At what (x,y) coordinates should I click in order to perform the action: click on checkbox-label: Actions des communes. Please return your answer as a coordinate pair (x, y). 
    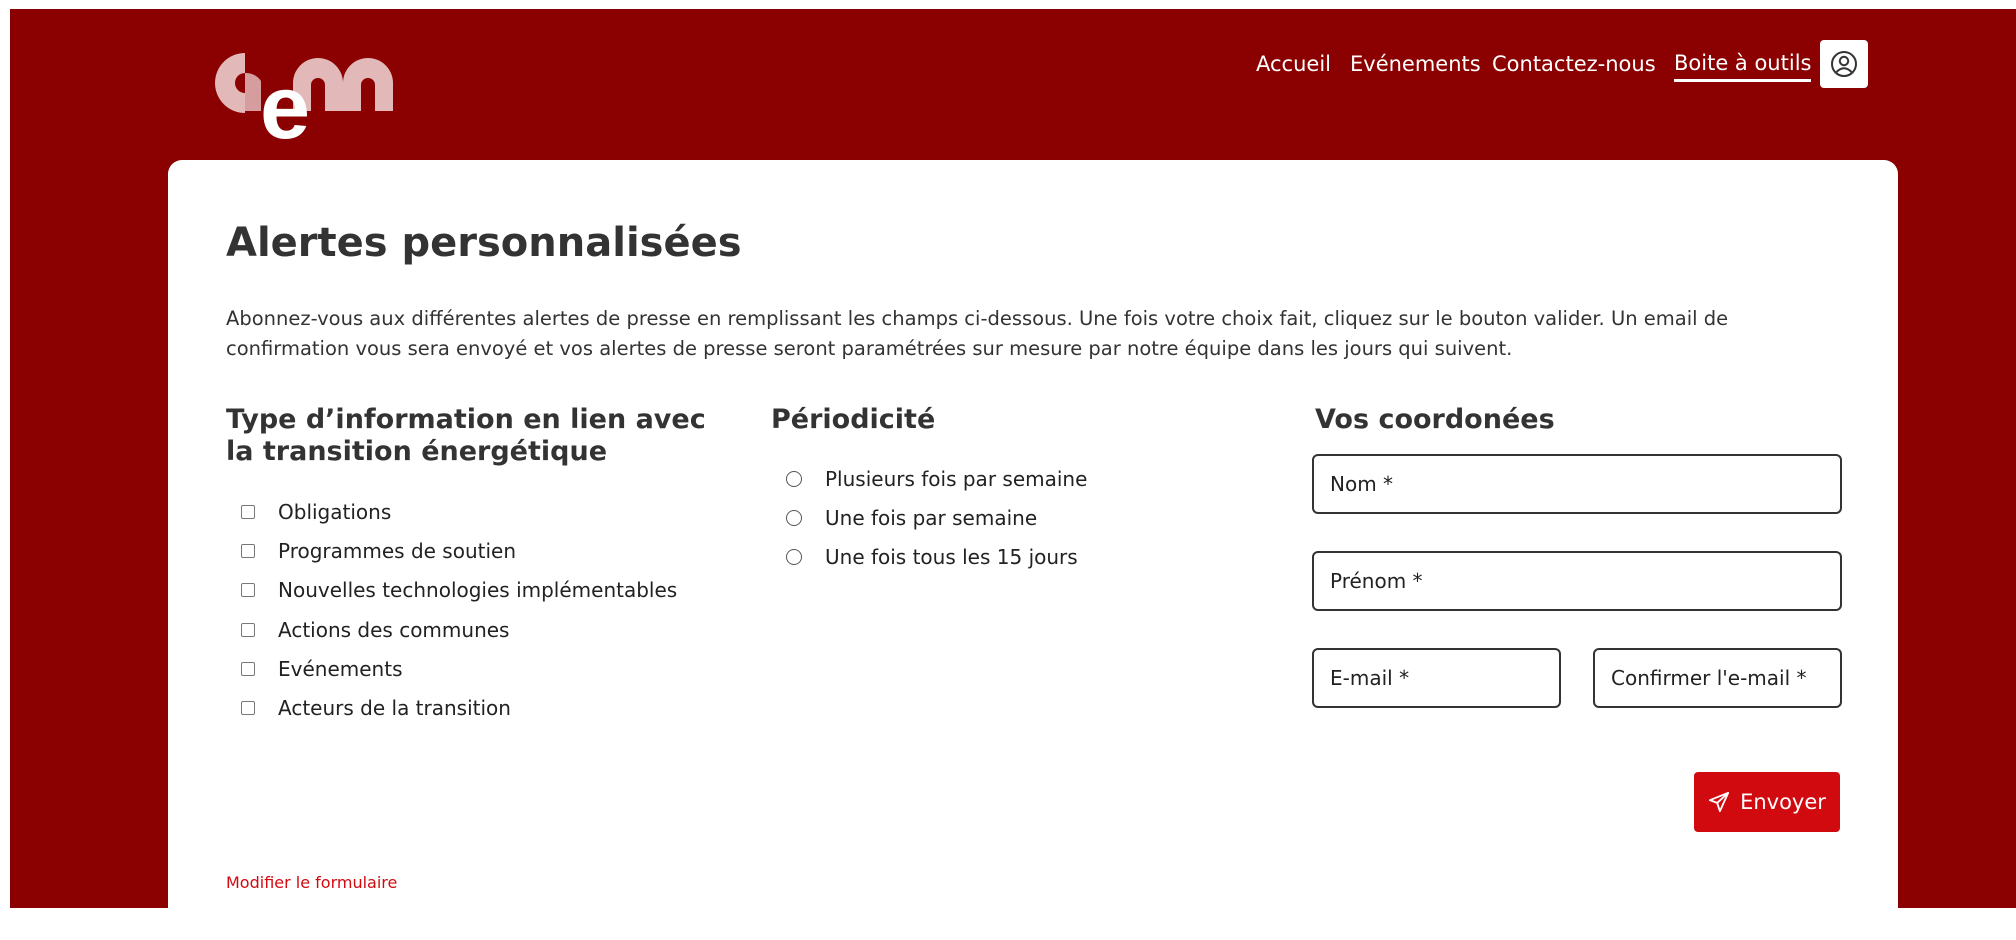
    Looking at the image, I should click on (394, 630).